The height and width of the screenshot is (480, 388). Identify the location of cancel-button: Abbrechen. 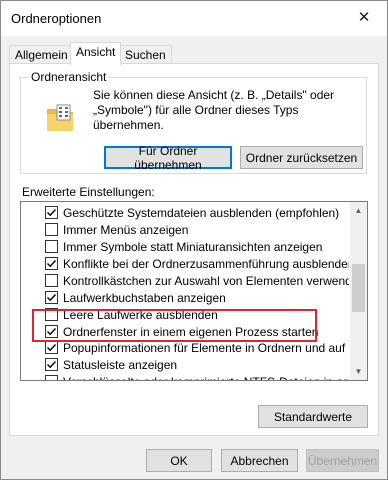
(259, 460).